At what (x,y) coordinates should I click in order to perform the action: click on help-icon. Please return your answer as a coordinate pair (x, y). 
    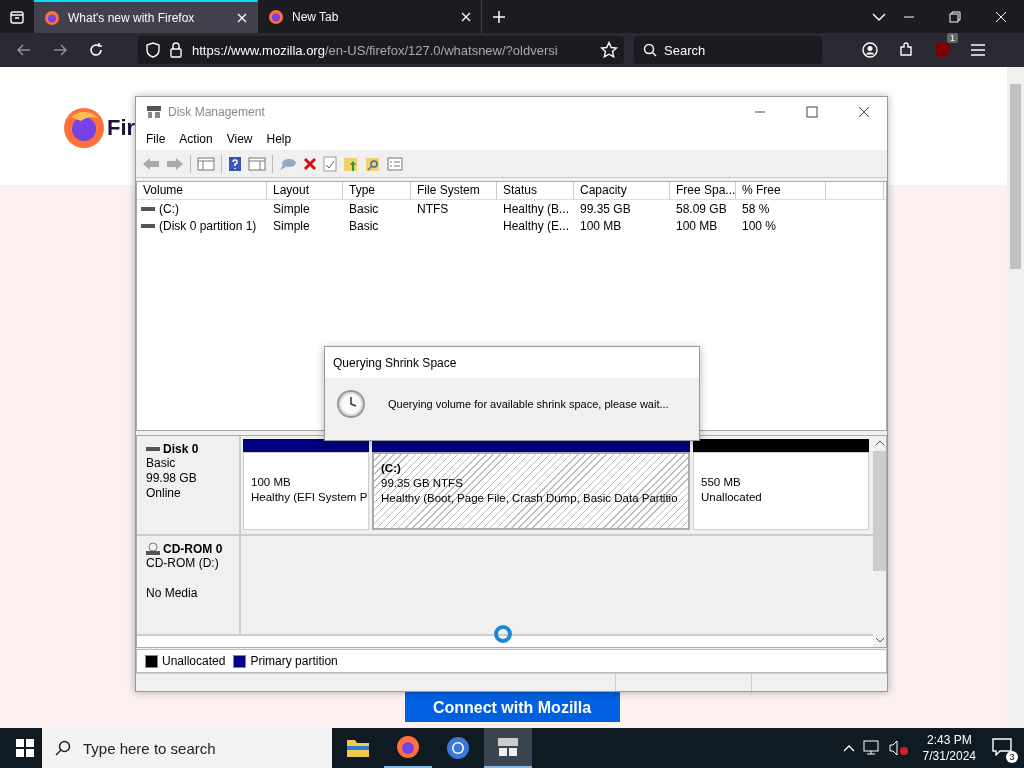
    Looking at the image, I should click on (235, 163).